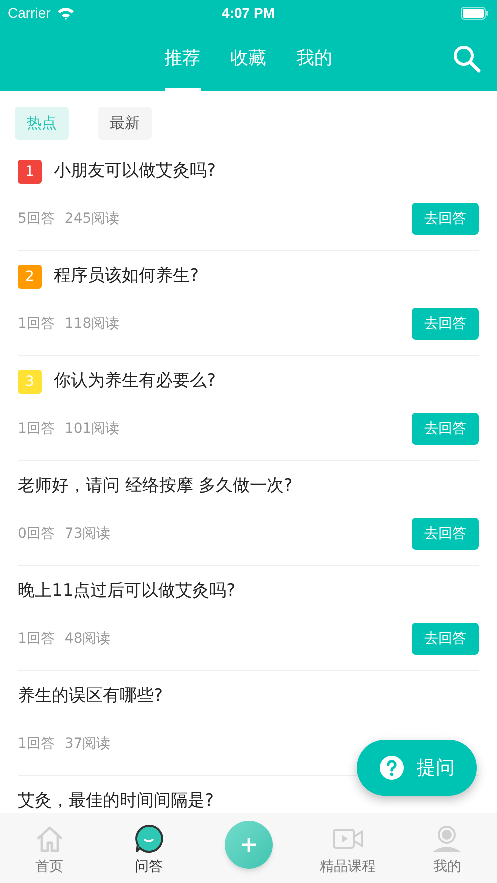 The height and width of the screenshot is (883, 497). I want to click on tab-bar-item: 精品课程, so click(348, 850).